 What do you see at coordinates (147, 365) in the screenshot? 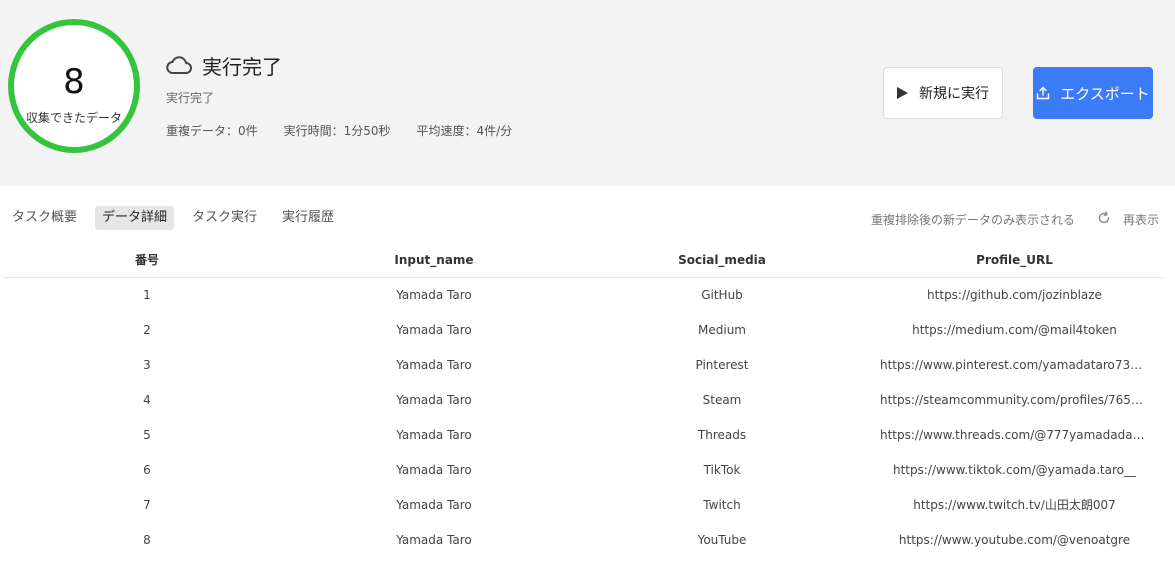
I see `table-cell: 3` at bounding box center [147, 365].